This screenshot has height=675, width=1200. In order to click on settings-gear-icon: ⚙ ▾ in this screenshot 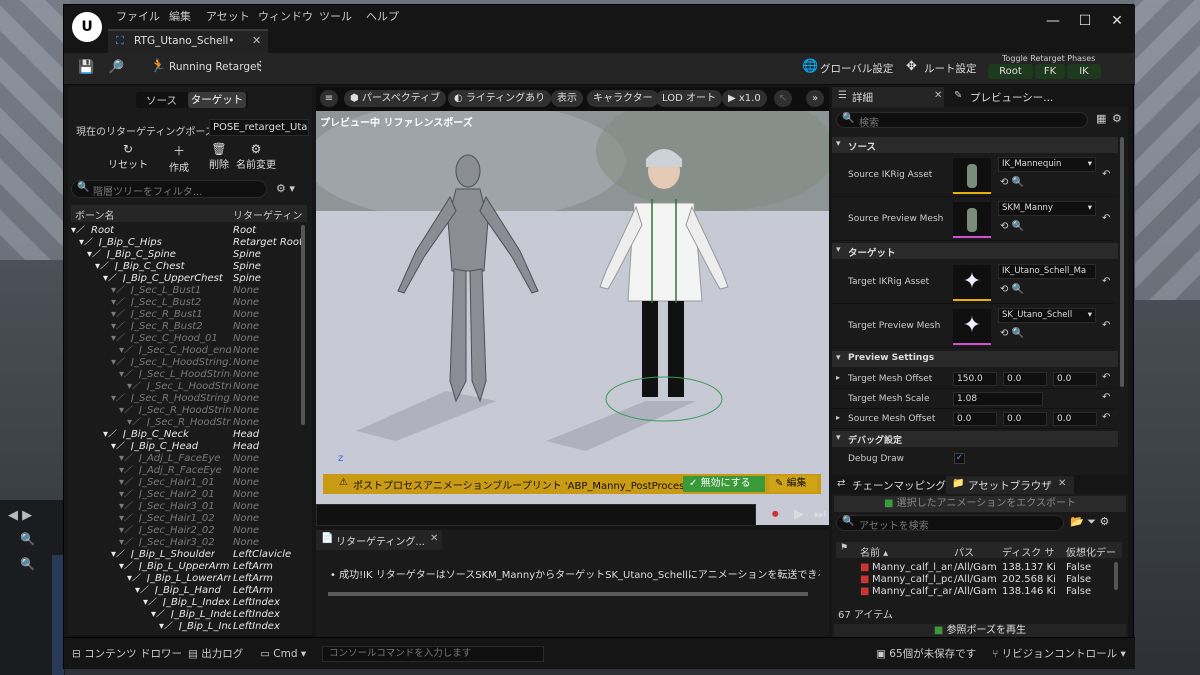, I will do `click(285, 188)`.